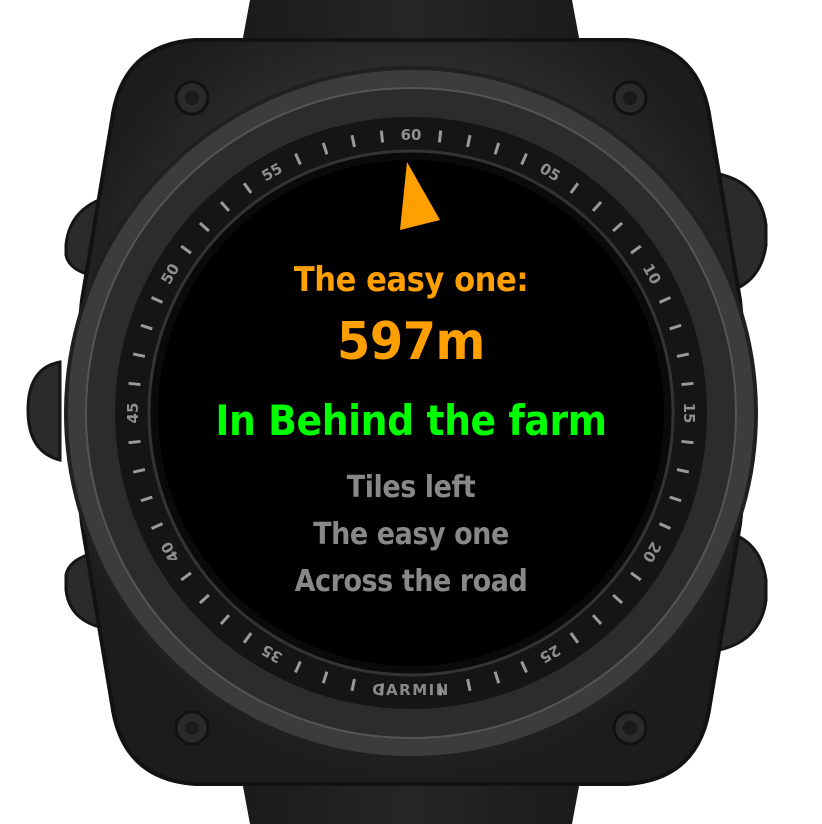  What do you see at coordinates (411, 420) in the screenshot?
I see `current-location: In Behind the farm` at bounding box center [411, 420].